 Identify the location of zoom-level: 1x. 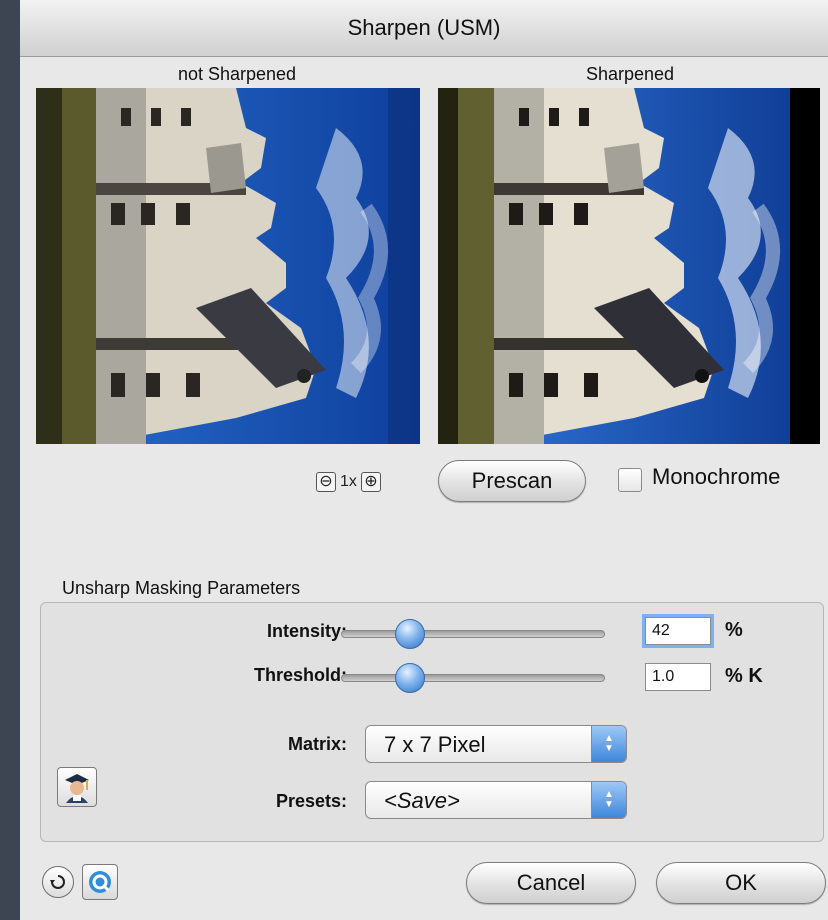
(348, 481).